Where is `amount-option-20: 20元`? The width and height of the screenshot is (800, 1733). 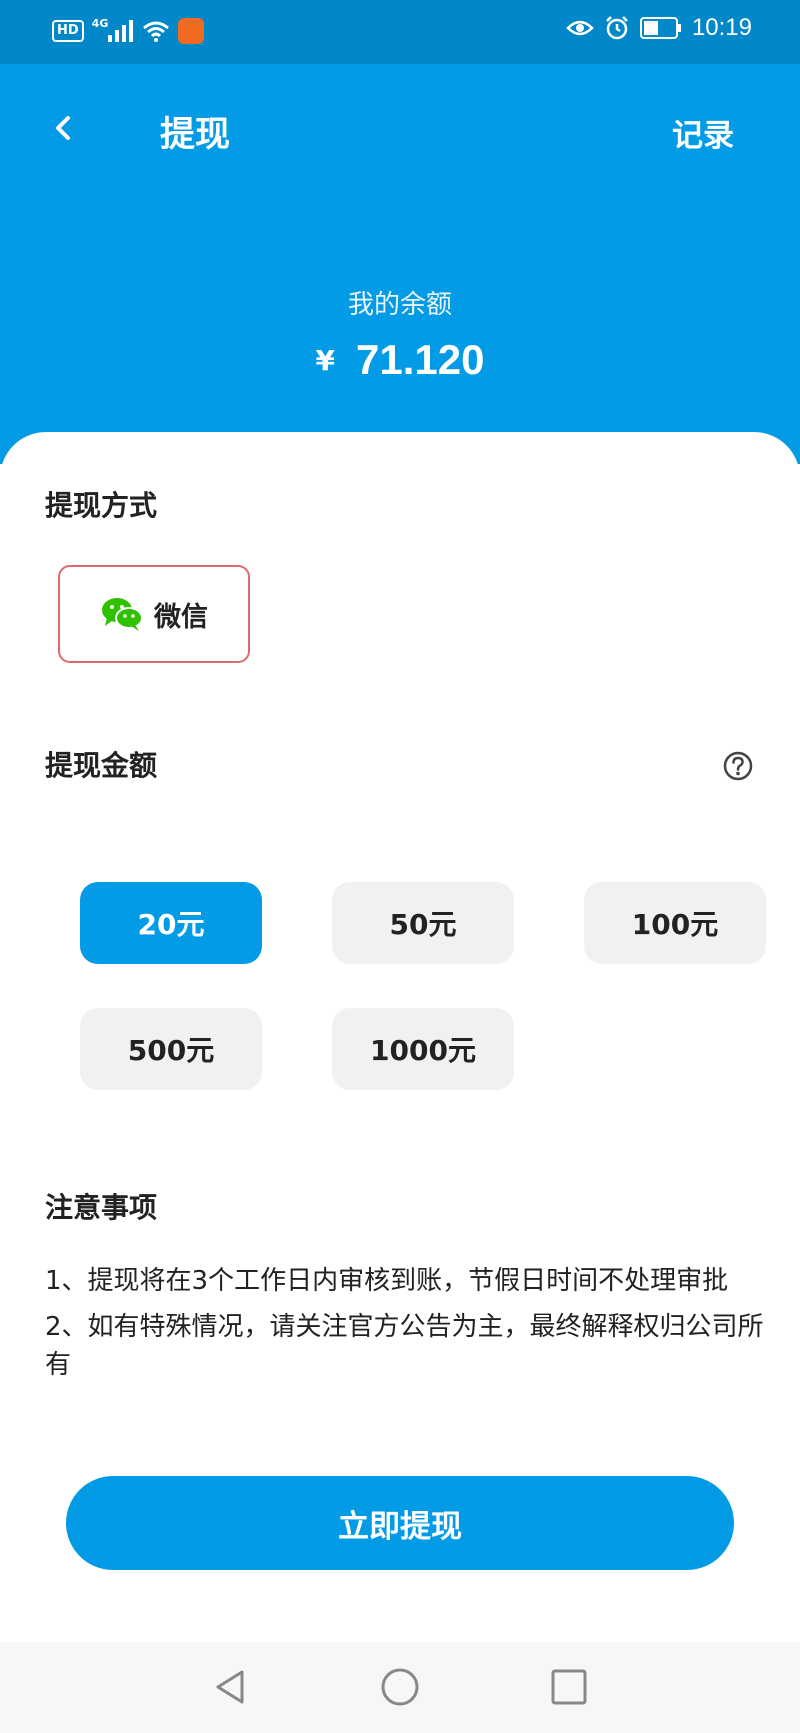
amount-option-20: 20元 is located at coordinates (171, 923).